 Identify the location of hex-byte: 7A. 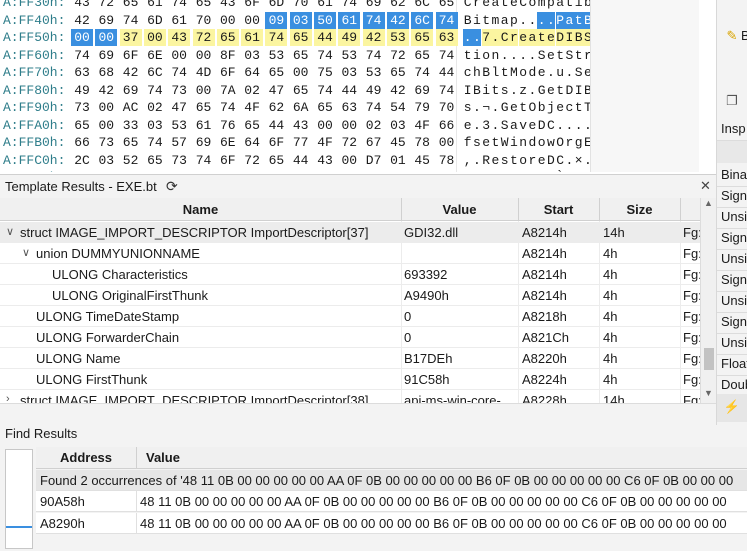
(228, 90).